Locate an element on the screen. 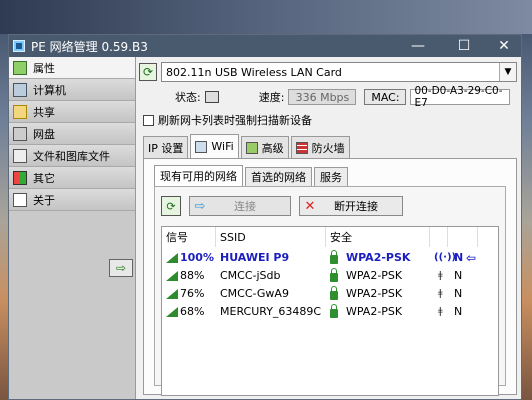 This screenshot has height=400, width=532. chevron-down-icon: ▼ is located at coordinates (507, 72).